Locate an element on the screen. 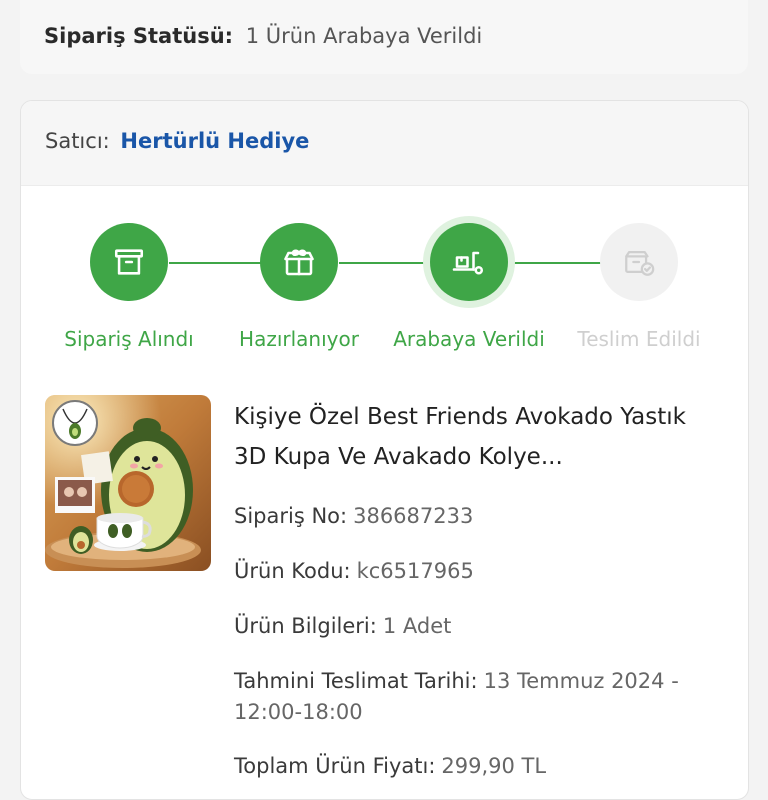 Image resolution: width=768 pixels, height=800 pixels. delivery-hand-truck-icon is located at coordinates (468, 263).